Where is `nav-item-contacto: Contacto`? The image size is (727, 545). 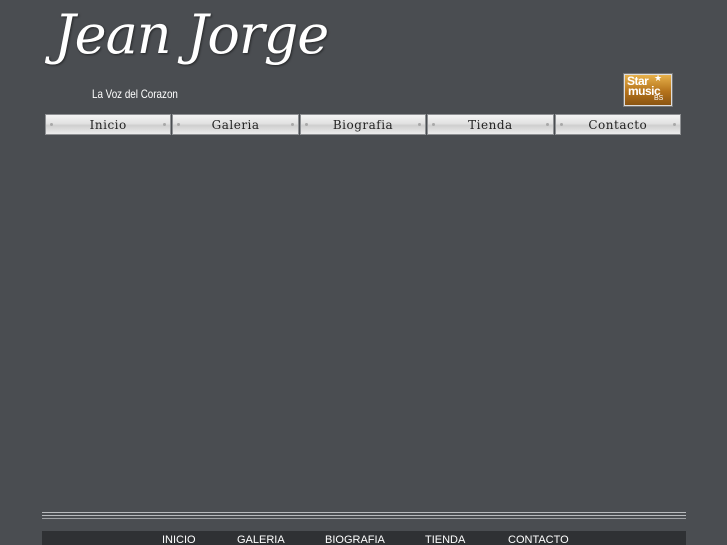 nav-item-contacto: Contacto is located at coordinates (618, 124).